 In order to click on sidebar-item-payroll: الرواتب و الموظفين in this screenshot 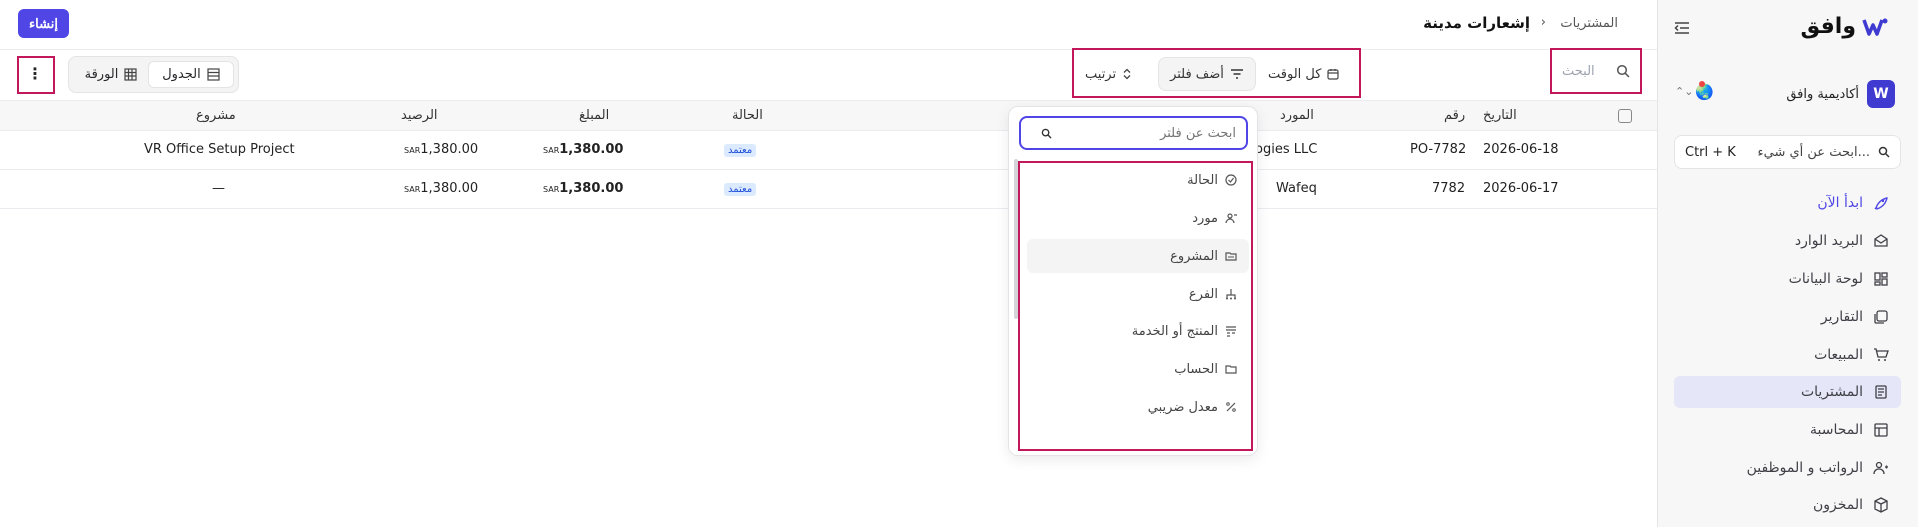, I will do `click(1787, 468)`.